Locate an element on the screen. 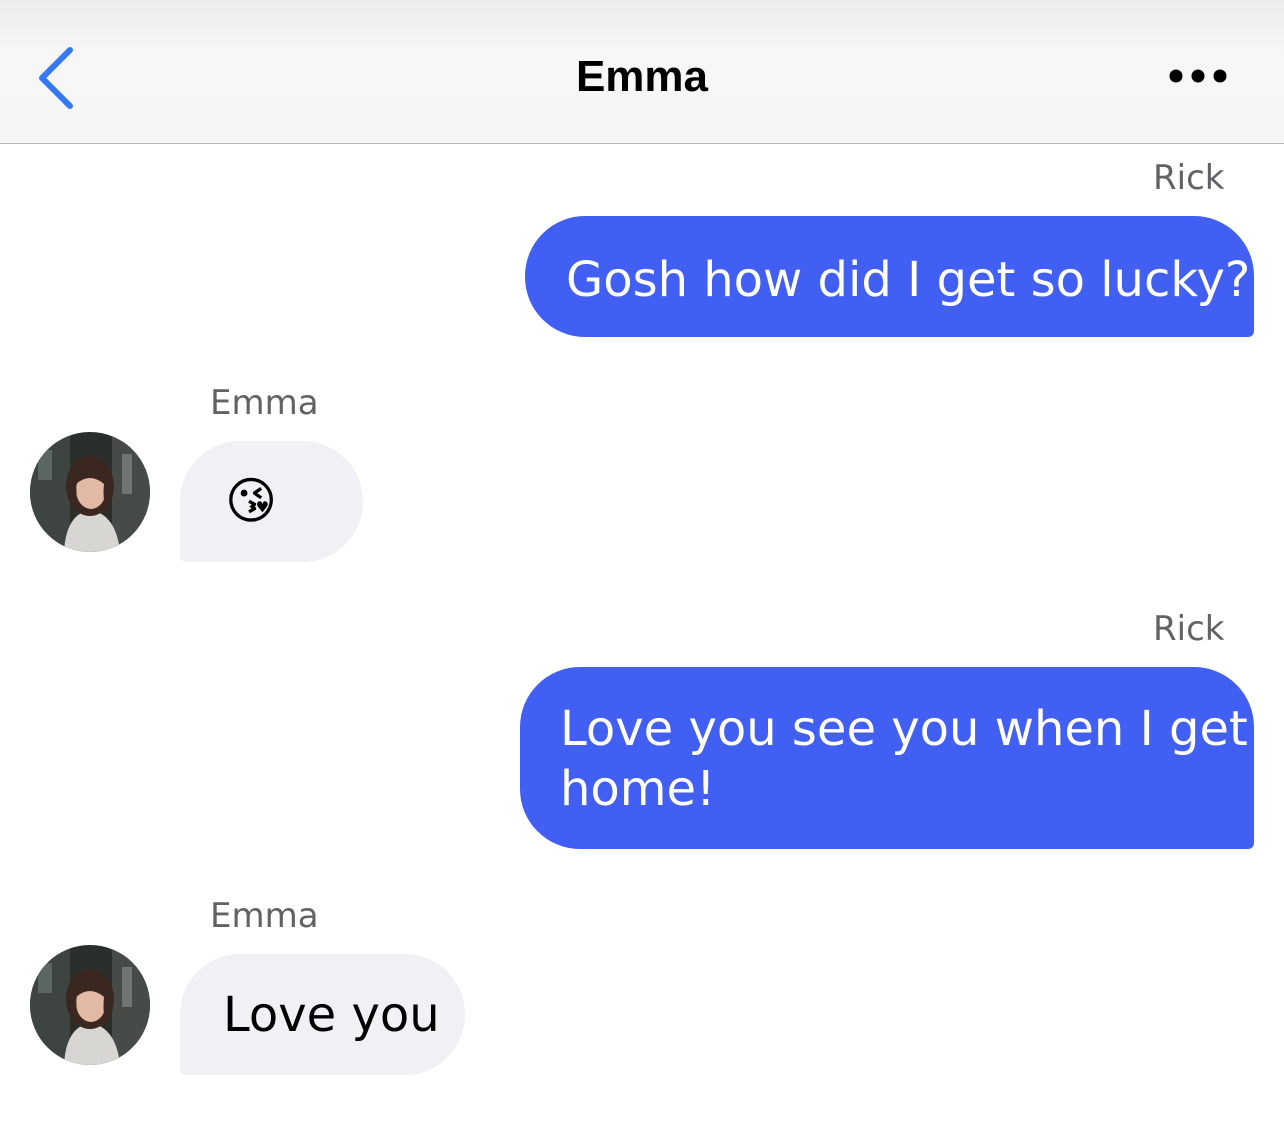 The image size is (1284, 1127). more-options-button is located at coordinates (1198, 76).